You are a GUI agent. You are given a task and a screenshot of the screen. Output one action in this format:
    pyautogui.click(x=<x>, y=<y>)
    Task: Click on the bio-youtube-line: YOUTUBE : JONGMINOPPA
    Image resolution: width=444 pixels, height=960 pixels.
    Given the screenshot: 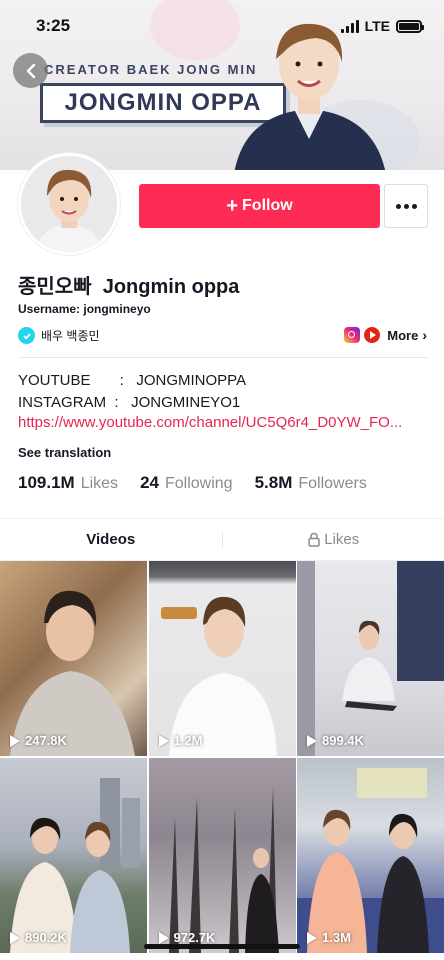 What is the action you would take?
    pyautogui.click(x=132, y=380)
    